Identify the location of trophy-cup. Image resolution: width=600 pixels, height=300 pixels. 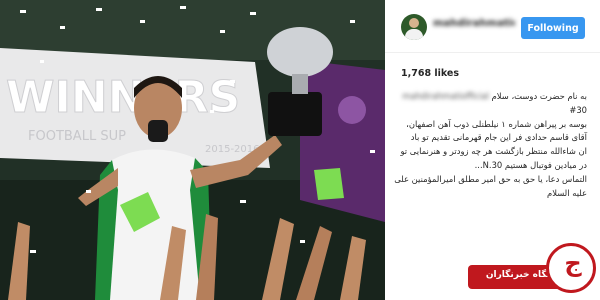
(300, 52).